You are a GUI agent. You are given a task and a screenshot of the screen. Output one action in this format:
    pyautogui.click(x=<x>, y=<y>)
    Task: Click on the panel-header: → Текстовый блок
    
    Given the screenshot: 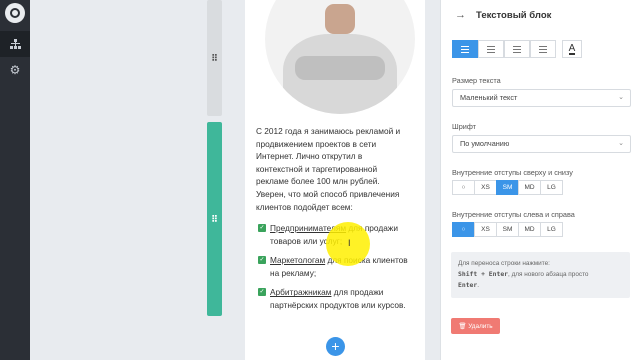 What is the action you would take?
    pyautogui.click(x=540, y=15)
    